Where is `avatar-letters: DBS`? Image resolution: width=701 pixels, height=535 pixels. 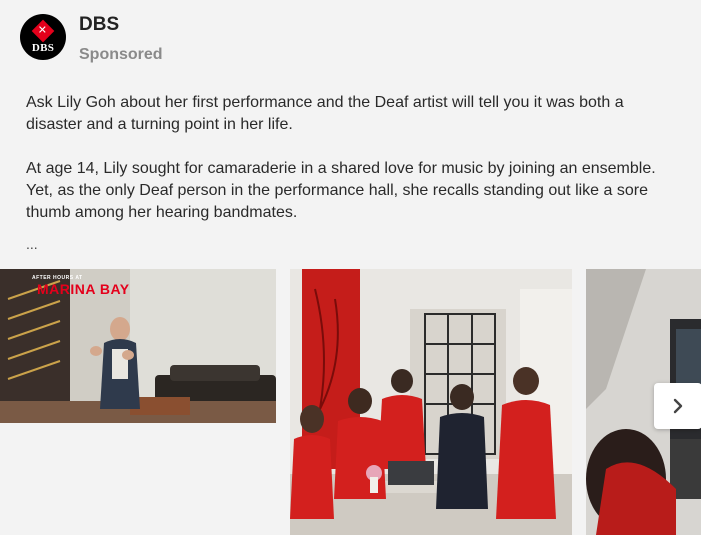 avatar-letters: DBS is located at coordinates (43, 47).